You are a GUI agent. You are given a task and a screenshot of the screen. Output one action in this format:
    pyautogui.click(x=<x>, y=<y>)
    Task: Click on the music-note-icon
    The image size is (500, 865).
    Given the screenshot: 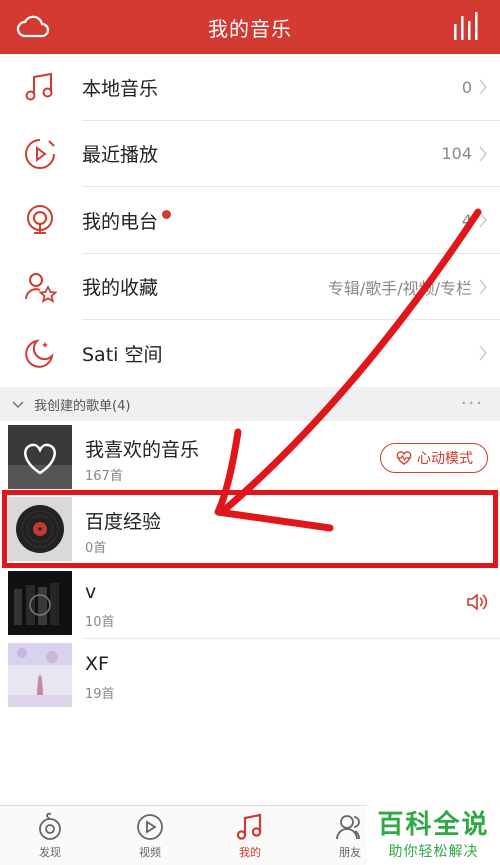 What is the action you would take?
    pyautogui.click(x=40, y=87)
    